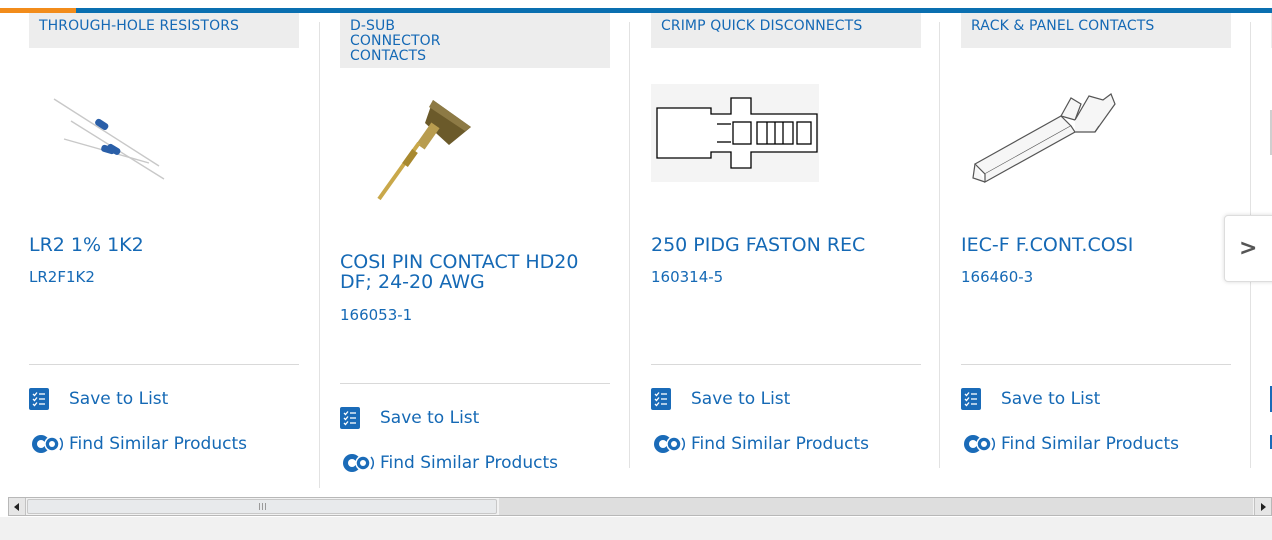 The height and width of the screenshot is (540, 1272). Describe the element at coordinates (376, 315) in the screenshot. I see `card-part-number: 166053-1` at that location.